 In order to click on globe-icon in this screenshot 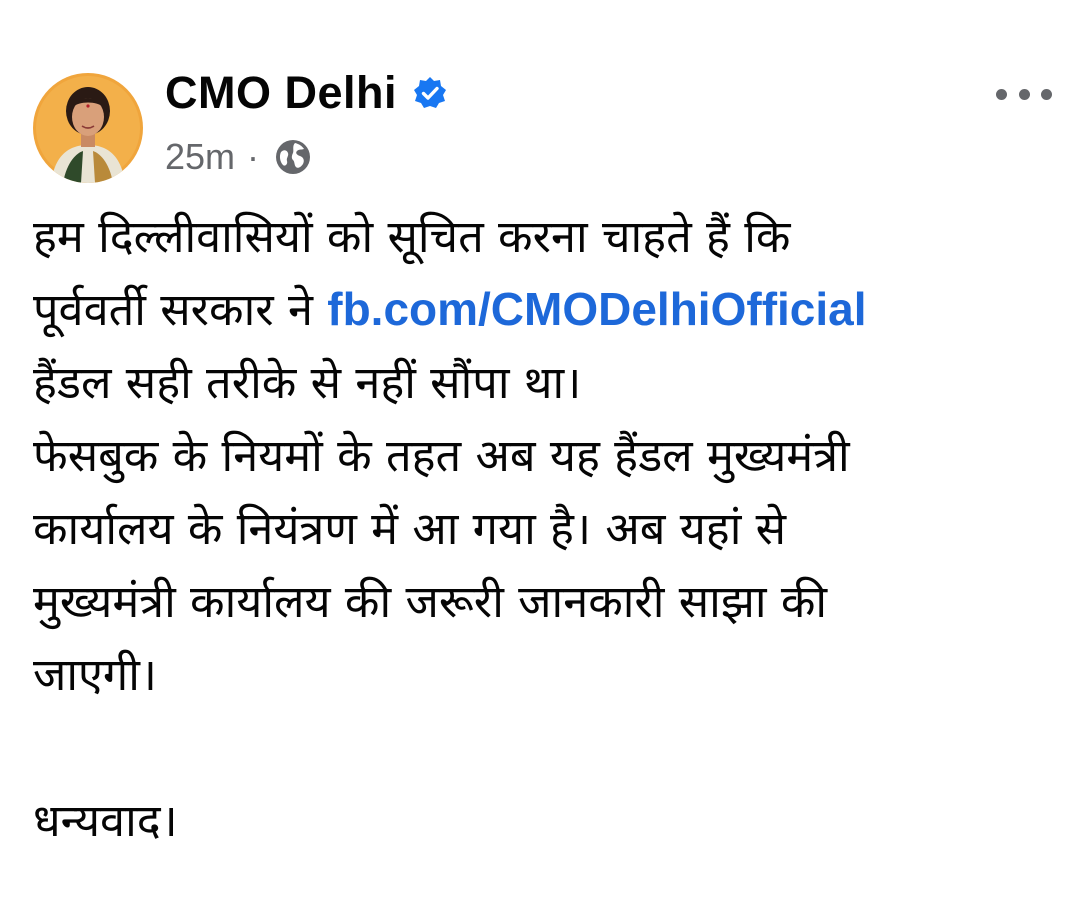, I will do `click(293, 157)`.